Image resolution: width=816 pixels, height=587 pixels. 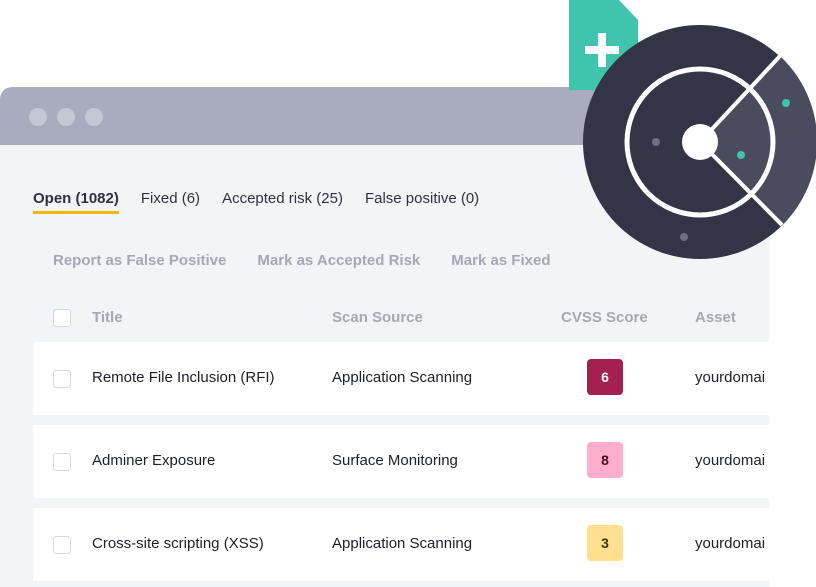 What do you see at coordinates (699, 142) in the screenshot?
I see `radar-icon` at bounding box center [699, 142].